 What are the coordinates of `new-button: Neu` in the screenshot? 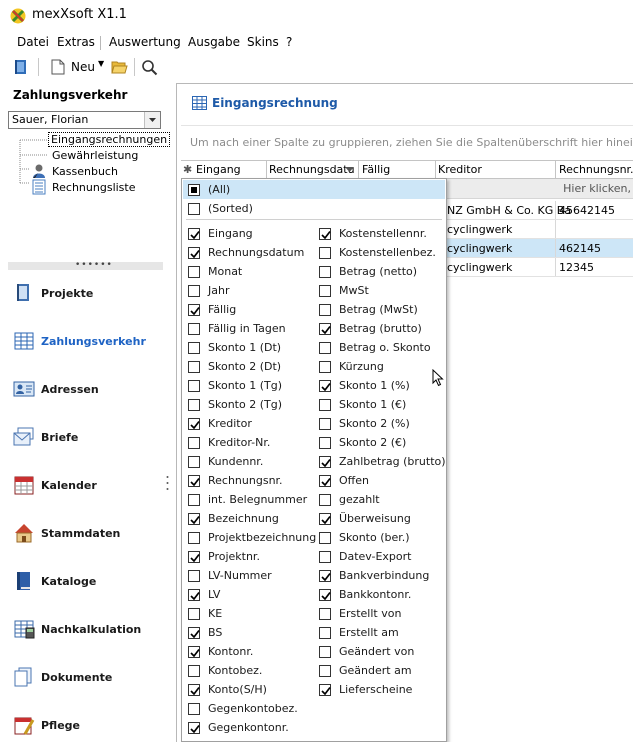 It's located at (83, 67).